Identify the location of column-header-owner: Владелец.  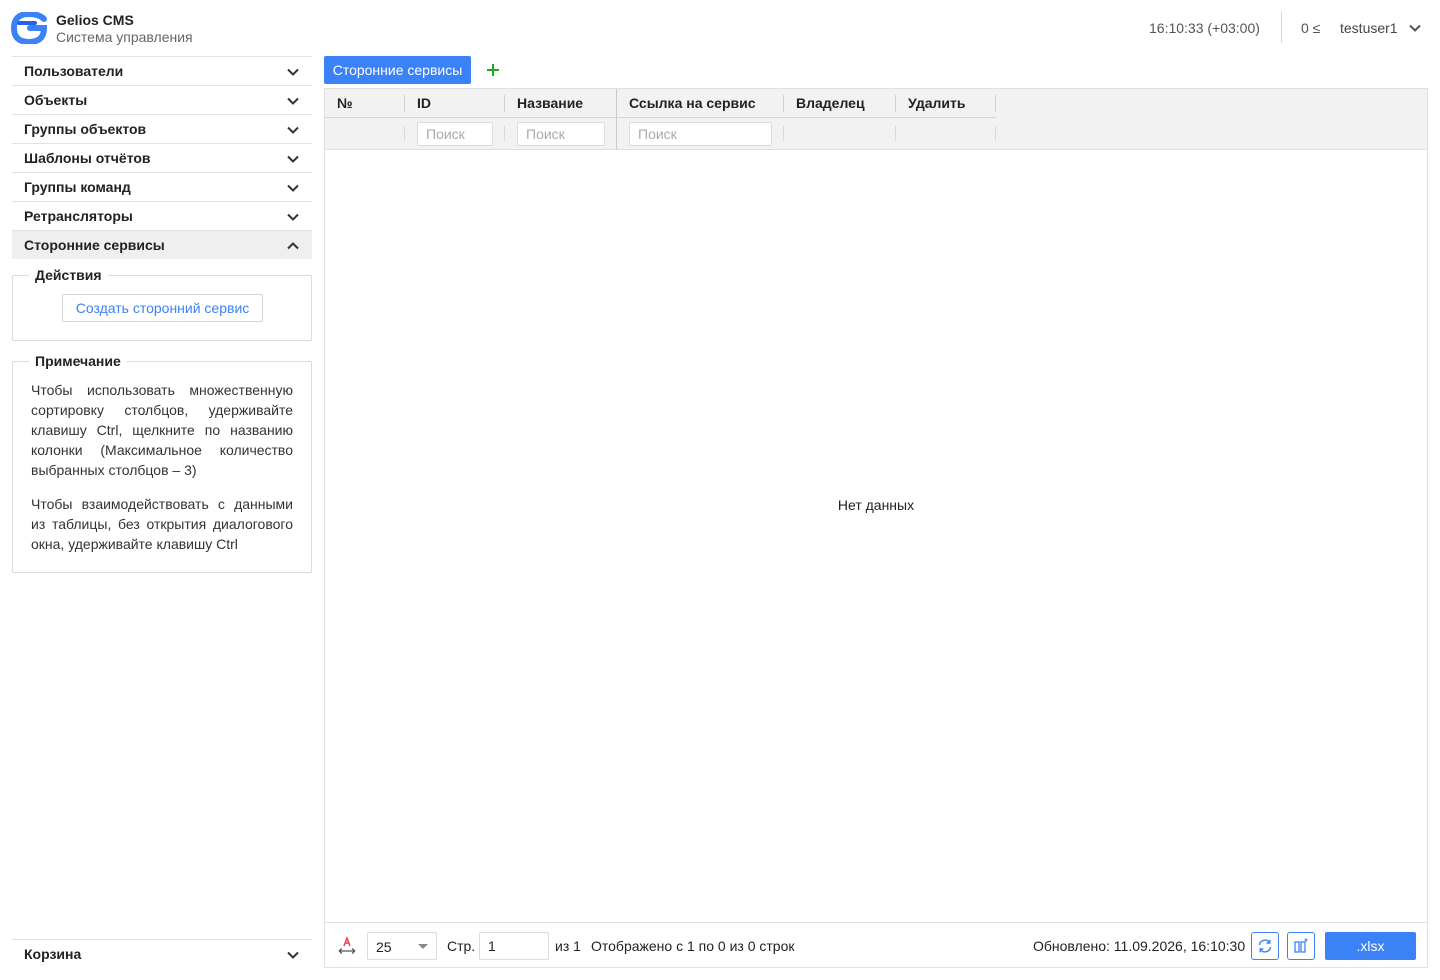
(830, 103).